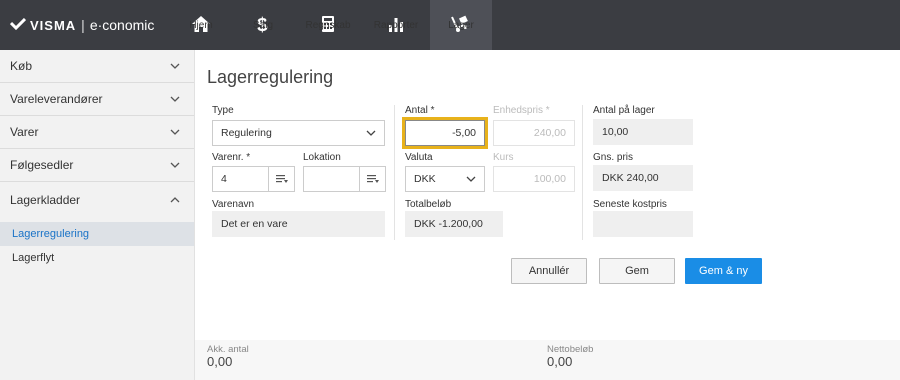 The width and height of the screenshot is (900, 380). I want to click on gns-pris-label: Gns. pris, so click(613, 157).